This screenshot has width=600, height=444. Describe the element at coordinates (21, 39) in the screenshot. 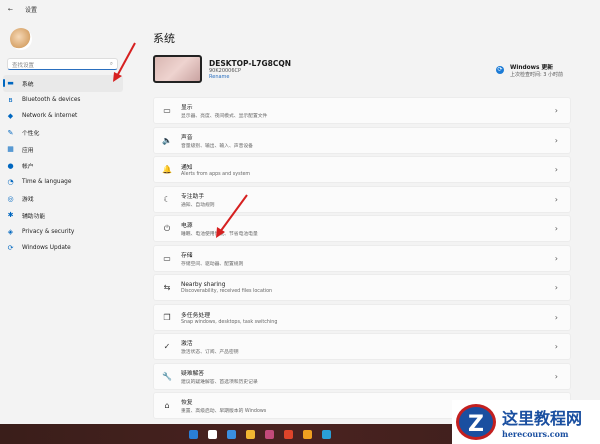

I see `avatar` at that location.